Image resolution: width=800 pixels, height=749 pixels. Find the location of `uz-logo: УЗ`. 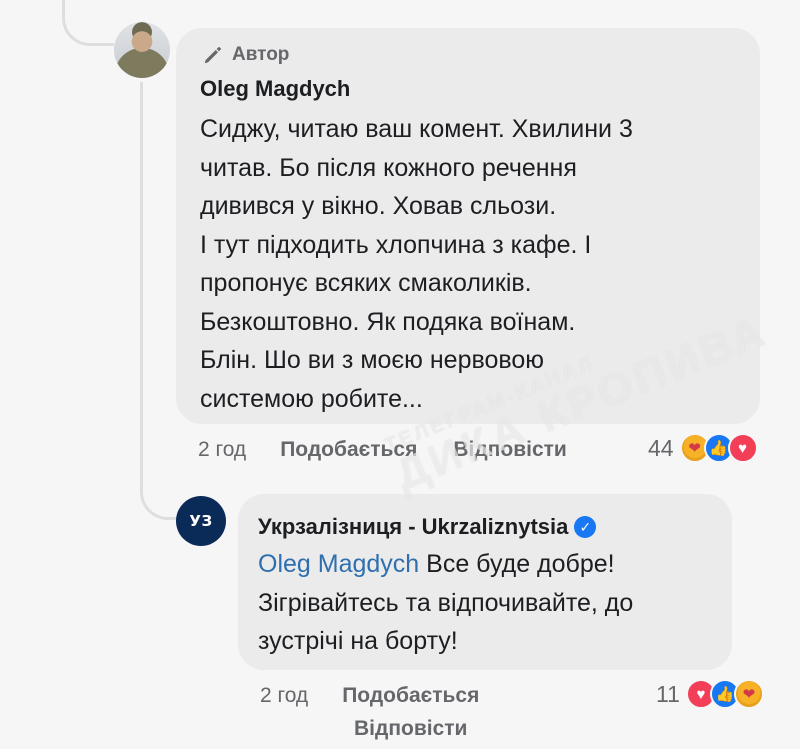

uz-logo: УЗ is located at coordinates (201, 521).